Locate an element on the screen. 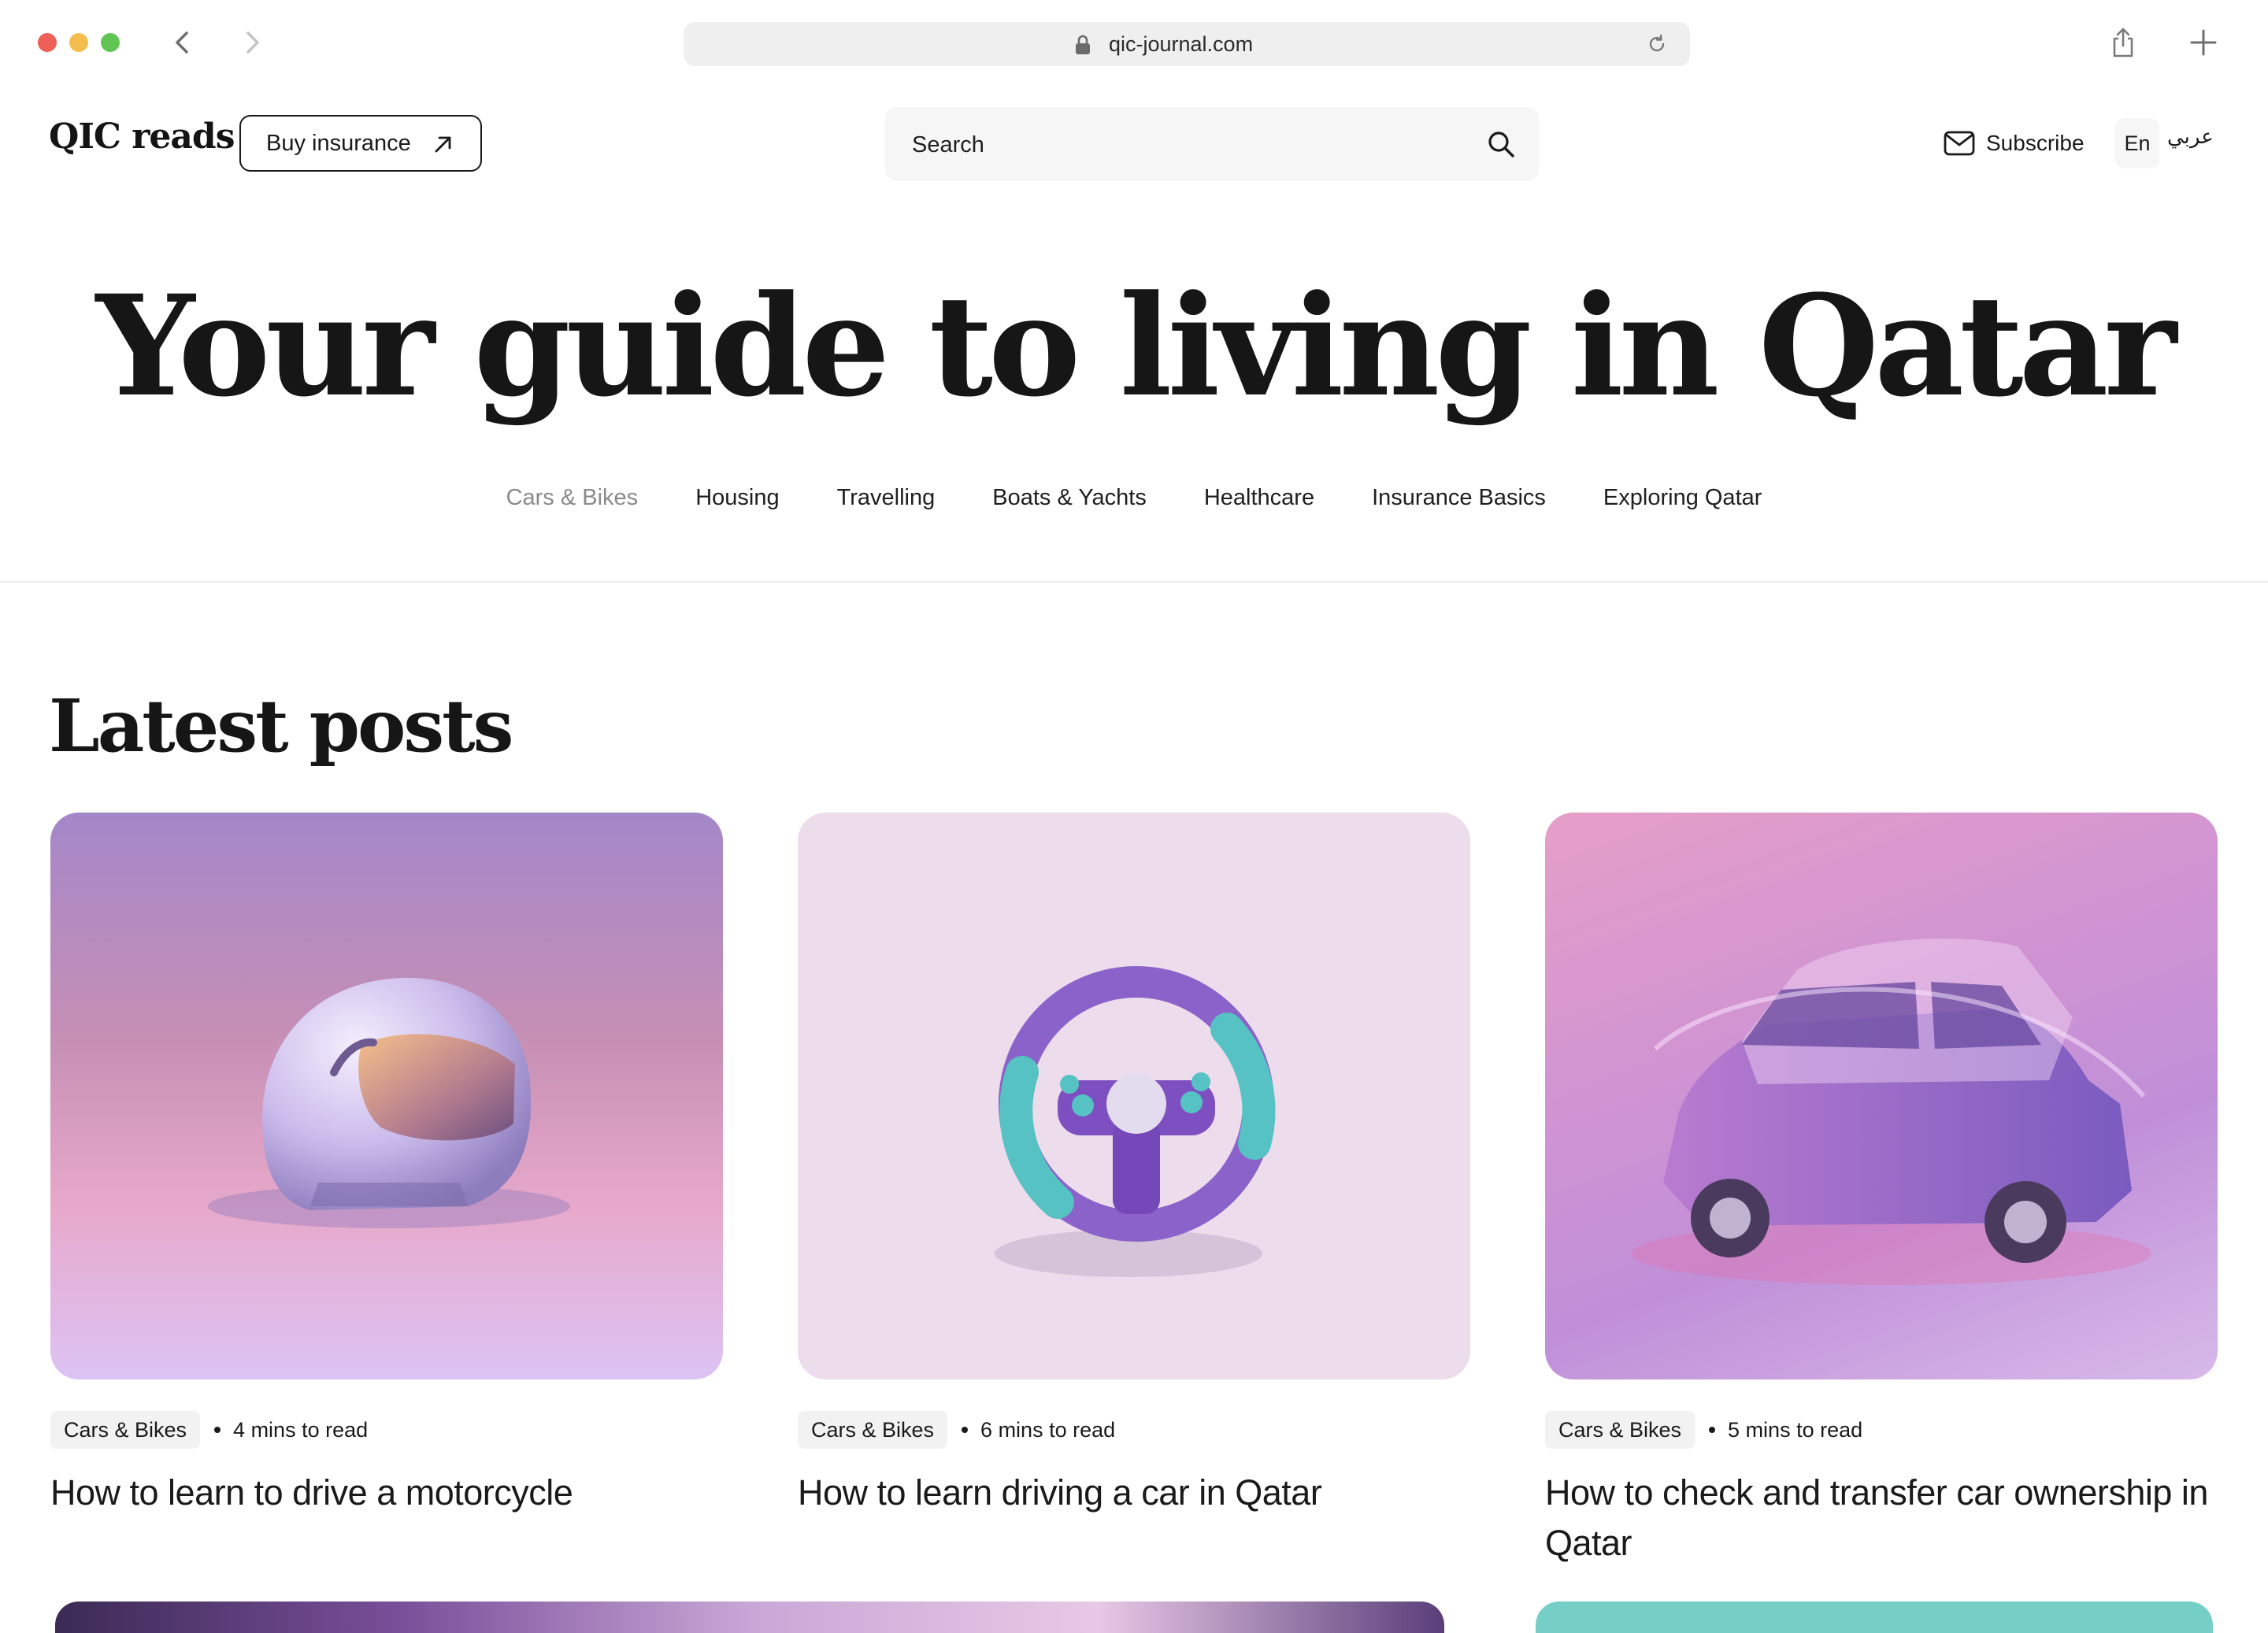 The height and width of the screenshot is (1633, 2268). search-input is located at coordinates (1187, 145).